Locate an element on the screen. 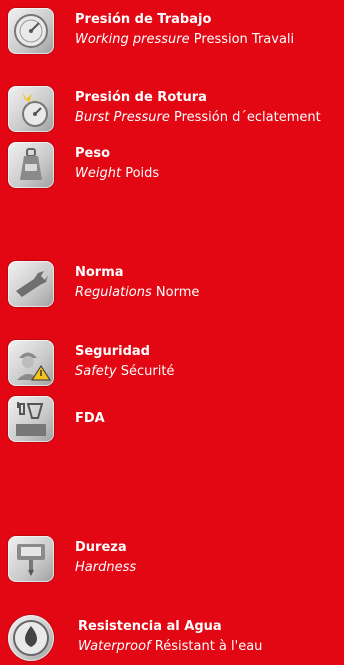 The height and width of the screenshot is (665, 344). hardness-tester-icon is located at coordinates (31, 559).